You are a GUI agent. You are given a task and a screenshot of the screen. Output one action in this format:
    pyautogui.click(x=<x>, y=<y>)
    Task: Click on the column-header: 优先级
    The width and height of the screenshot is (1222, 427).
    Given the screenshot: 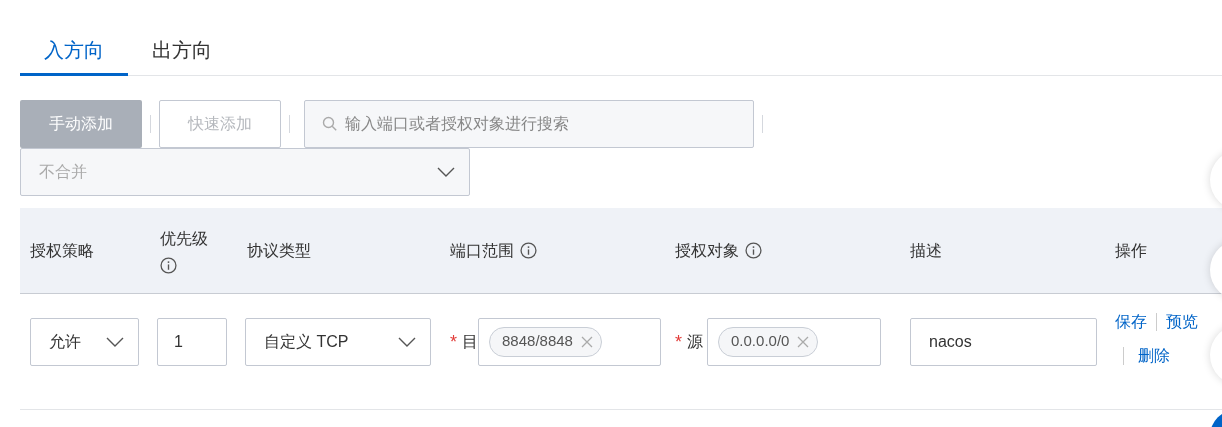 What is the action you would take?
    pyautogui.click(x=184, y=239)
    